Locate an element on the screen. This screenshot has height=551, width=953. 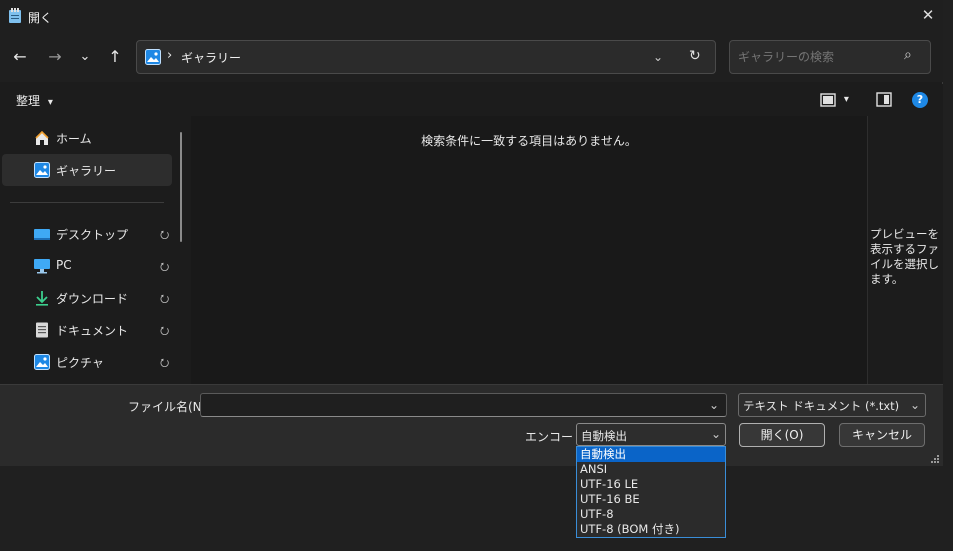
download-icon is located at coordinates (42, 298).